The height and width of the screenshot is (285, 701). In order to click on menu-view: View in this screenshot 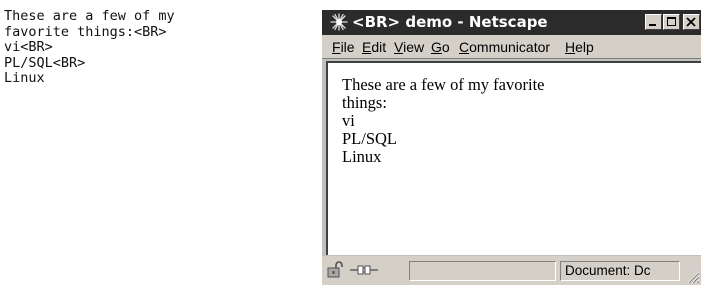, I will do `click(409, 47)`.